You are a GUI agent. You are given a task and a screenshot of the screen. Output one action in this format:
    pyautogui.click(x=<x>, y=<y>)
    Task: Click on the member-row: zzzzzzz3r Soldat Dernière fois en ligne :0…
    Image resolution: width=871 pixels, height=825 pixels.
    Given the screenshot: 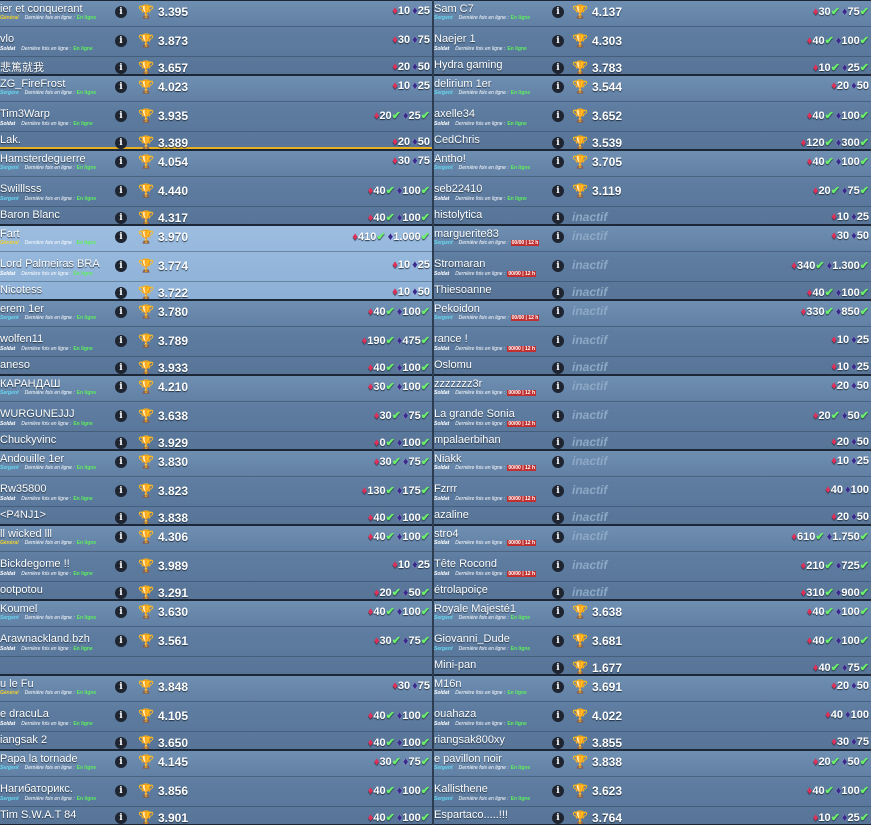 What is the action you would take?
    pyautogui.click(x=652, y=388)
    